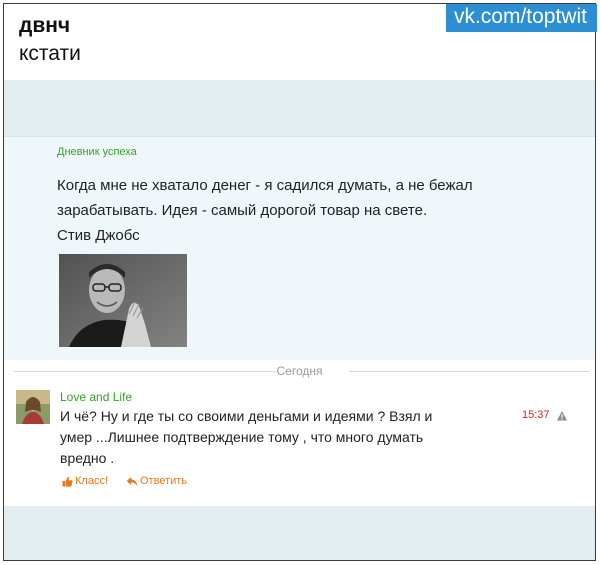 The width and height of the screenshot is (600, 565). What do you see at coordinates (45, 25) in the screenshot?
I see `page-title: двнч` at bounding box center [45, 25].